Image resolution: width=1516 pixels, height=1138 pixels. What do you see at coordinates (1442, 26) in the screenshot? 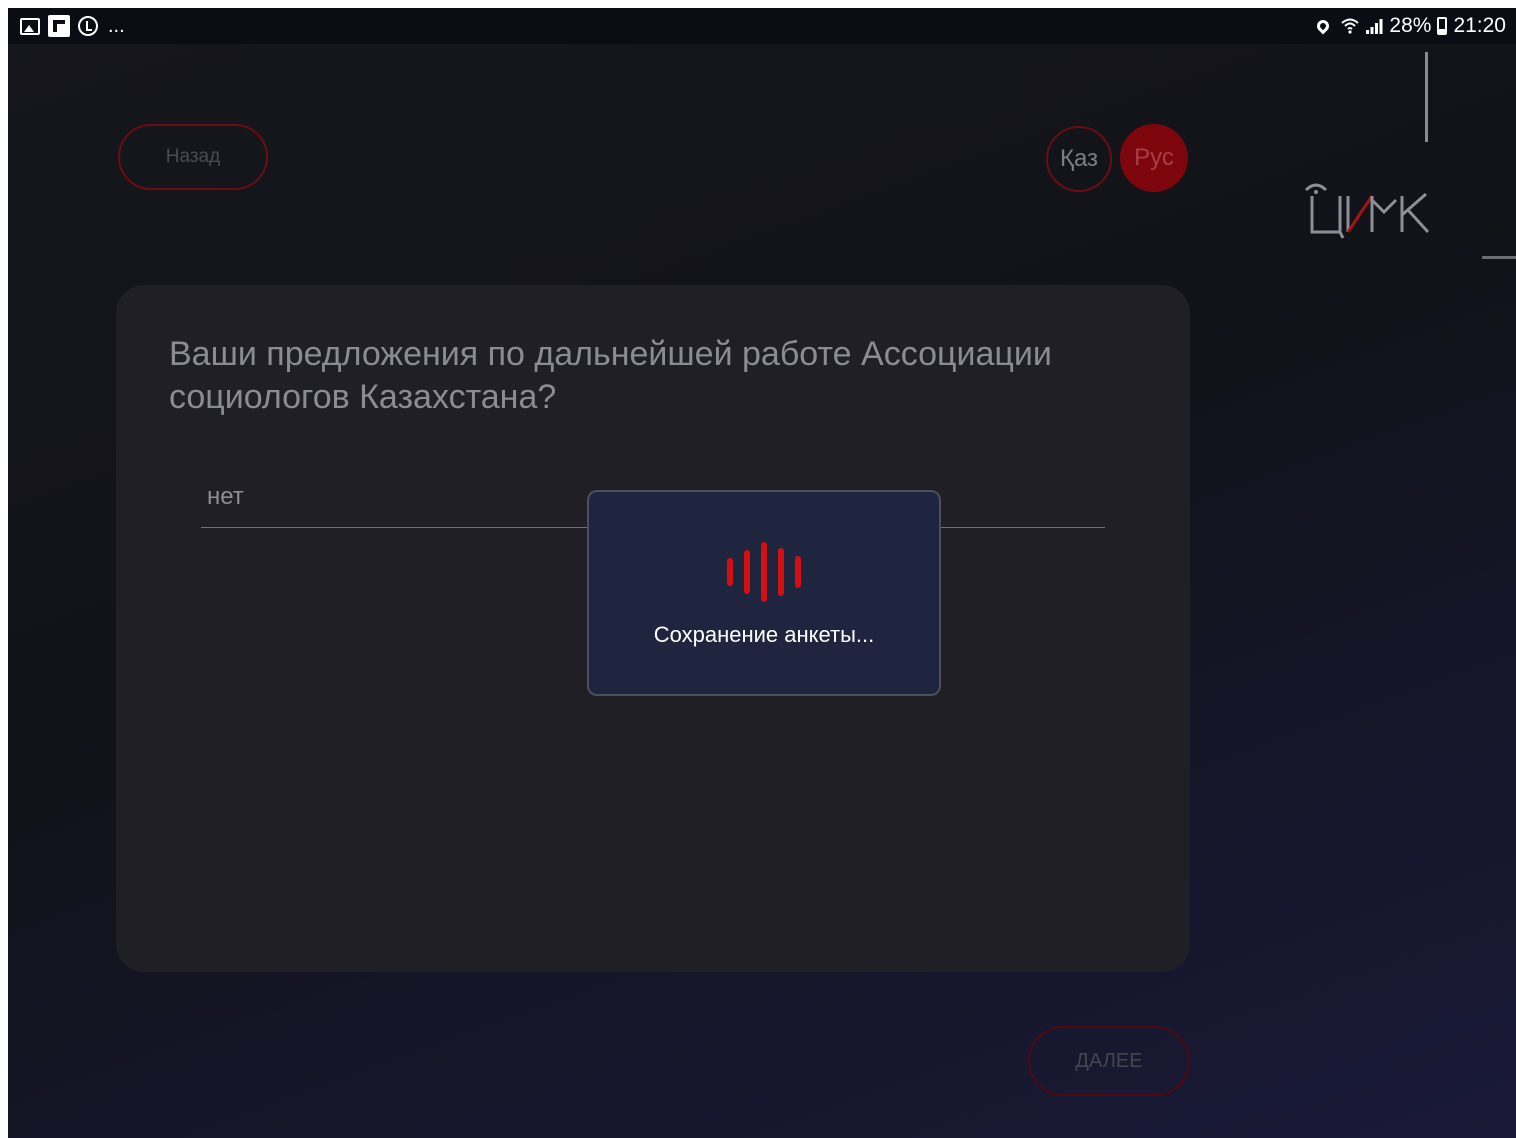
I see `battery-icon` at bounding box center [1442, 26].